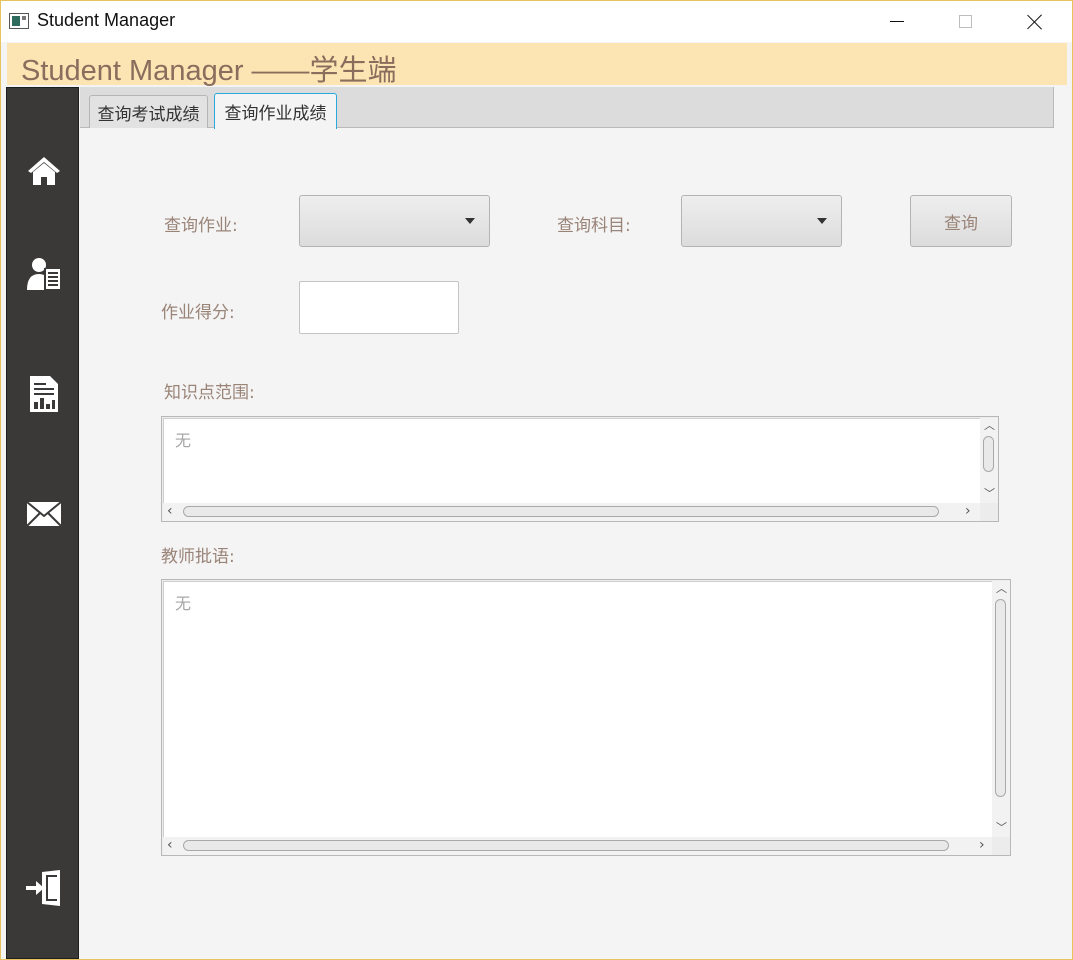 Image resolution: width=1073 pixels, height=960 pixels. Describe the element at coordinates (379, 307) in the screenshot. I see `score-field` at that location.